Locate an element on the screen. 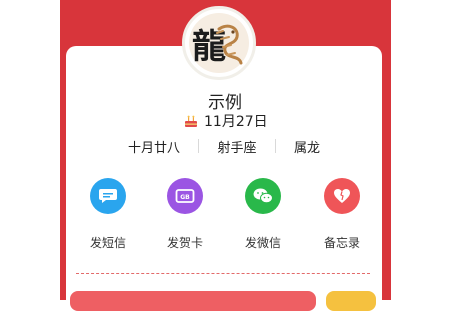 The width and height of the screenshot is (450, 311). send-wechat-button: 发微信 is located at coordinates (263, 214).